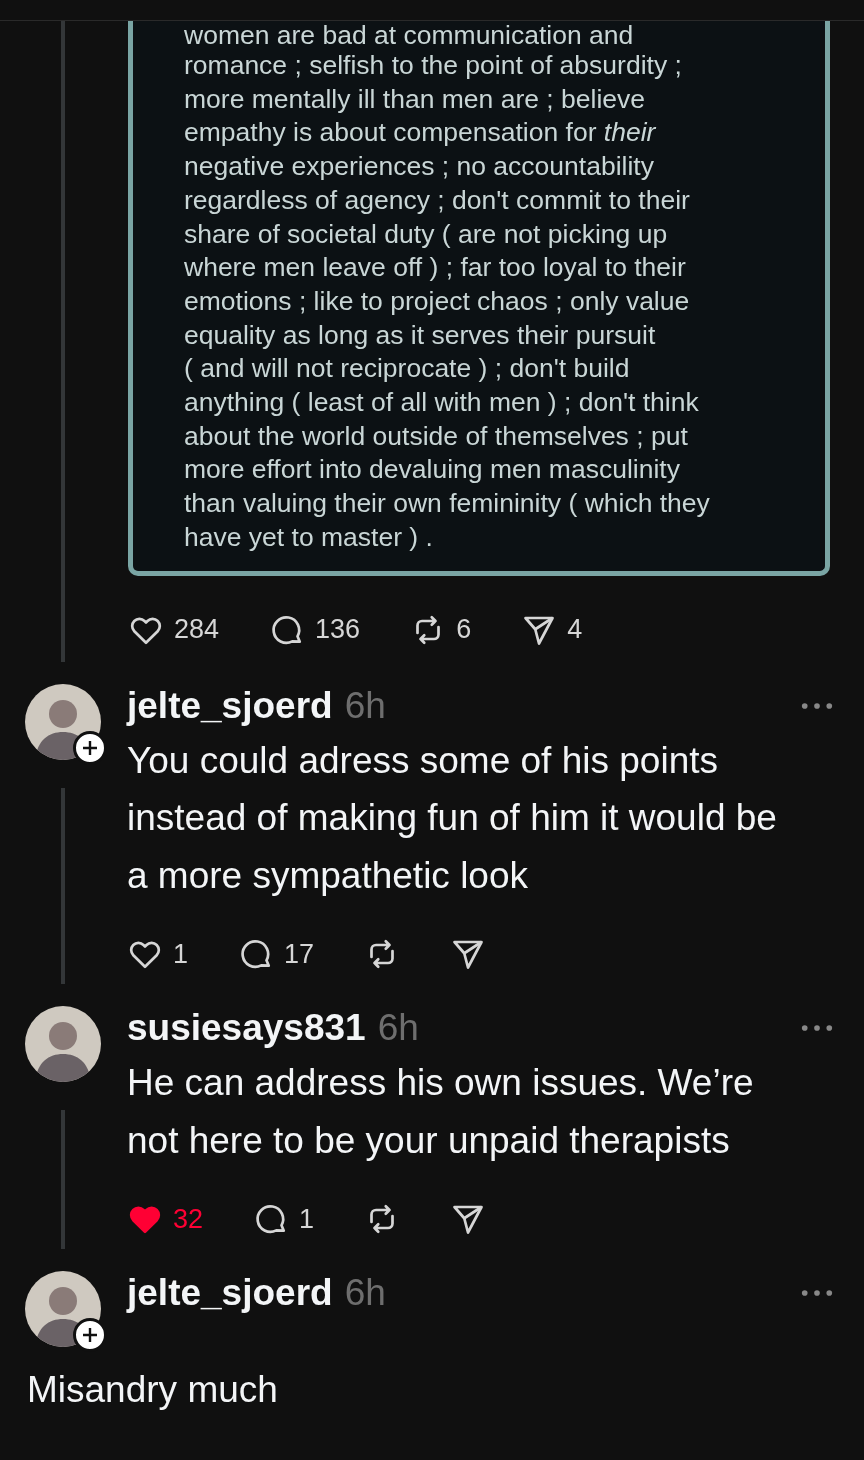 Image resolution: width=864 pixels, height=1460 pixels. What do you see at coordinates (188, 1219) in the screenshot?
I see `like-count: 32` at bounding box center [188, 1219].